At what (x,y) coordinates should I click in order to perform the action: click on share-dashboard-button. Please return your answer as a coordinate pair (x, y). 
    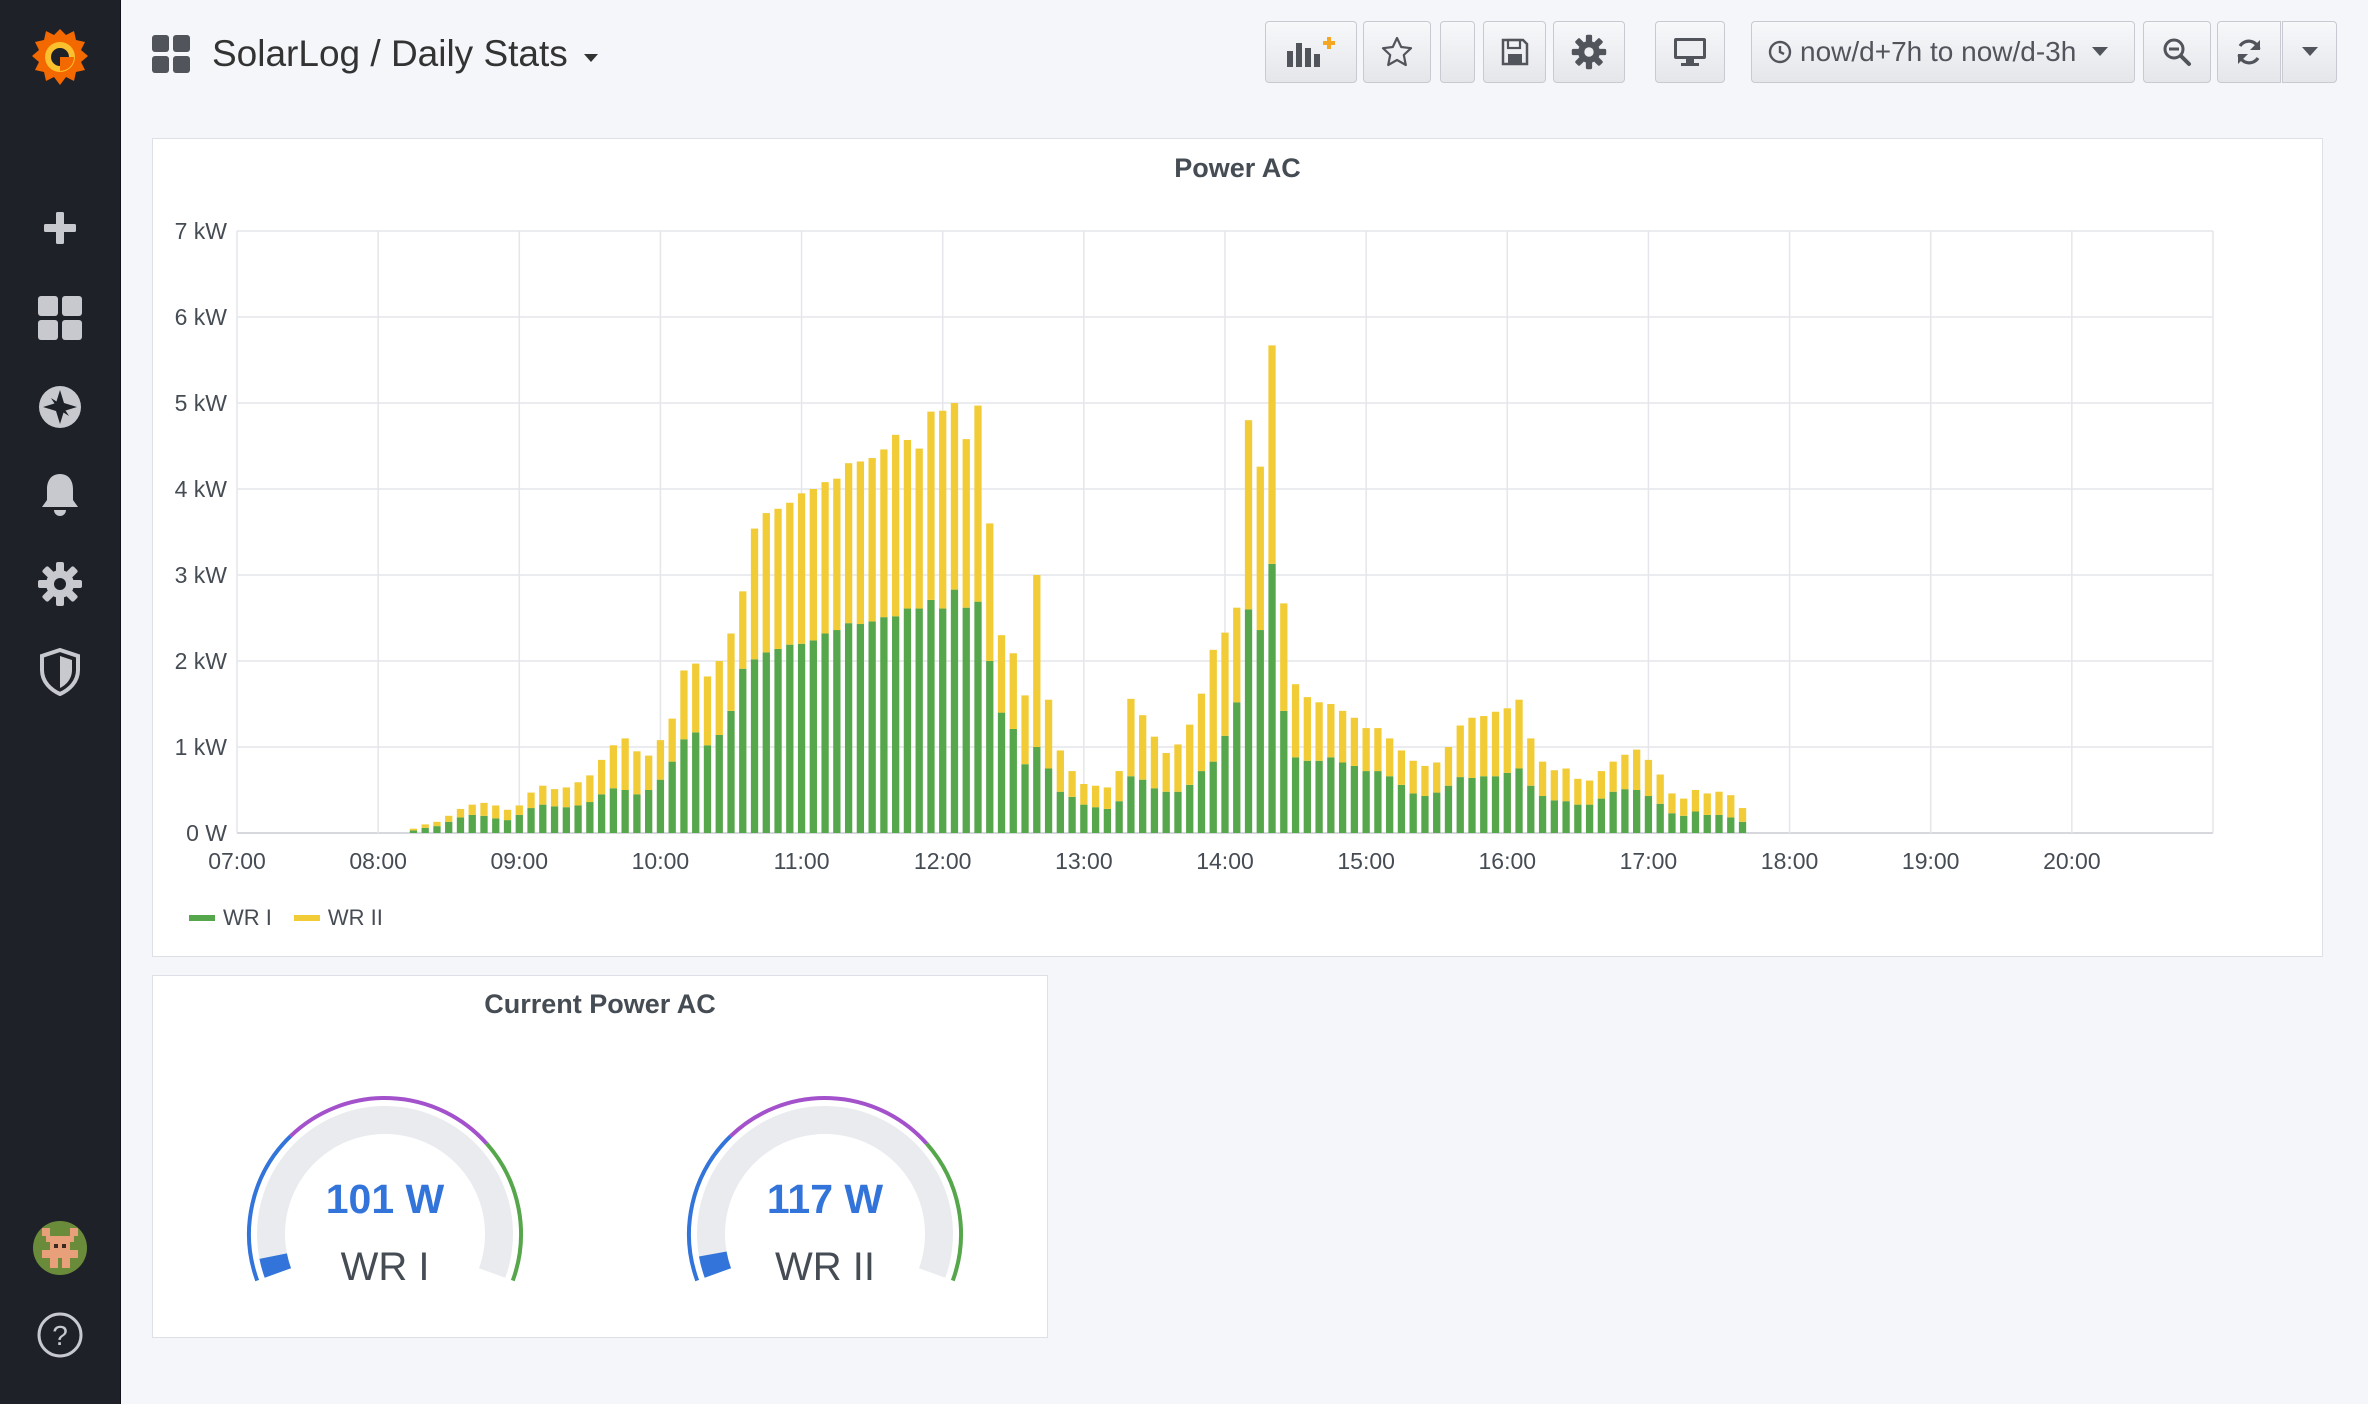
    Looking at the image, I should click on (1457, 52).